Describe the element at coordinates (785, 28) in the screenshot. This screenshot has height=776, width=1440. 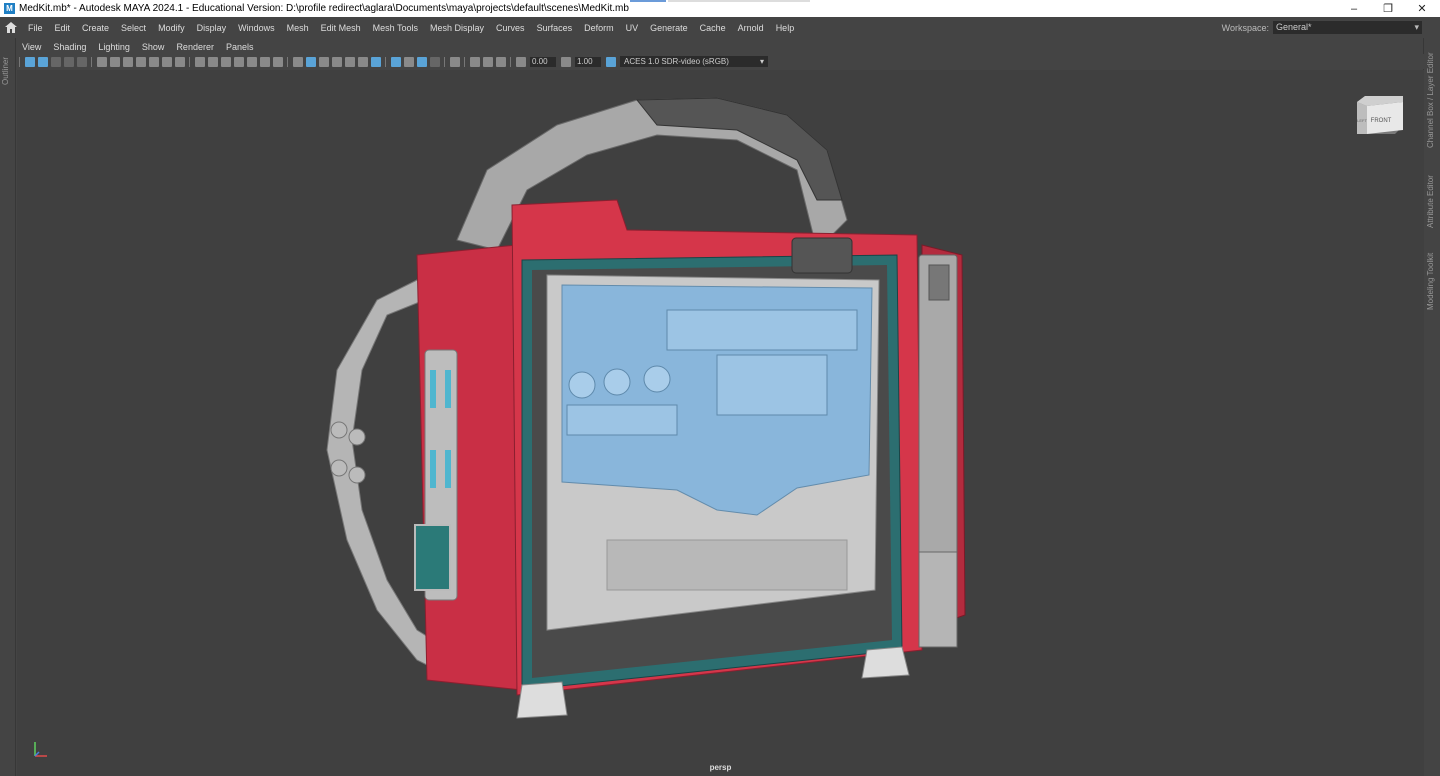
I see `menu-help: Help` at that location.